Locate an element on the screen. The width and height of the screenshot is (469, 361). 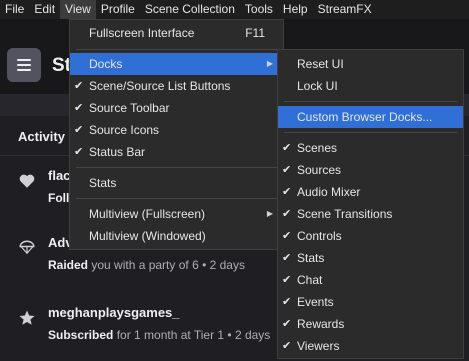
menu-item-dock-sources: ✔ Sources is located at coordinates (370, 170).